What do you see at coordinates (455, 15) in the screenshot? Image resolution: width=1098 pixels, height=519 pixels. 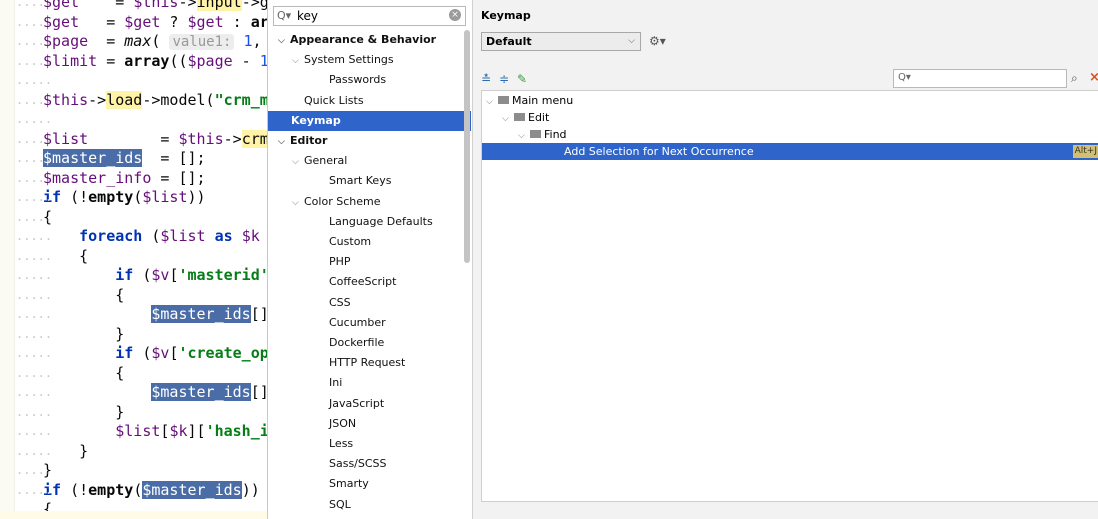 I see `clear-search-icon: ×` at bounding box center [455, 15].